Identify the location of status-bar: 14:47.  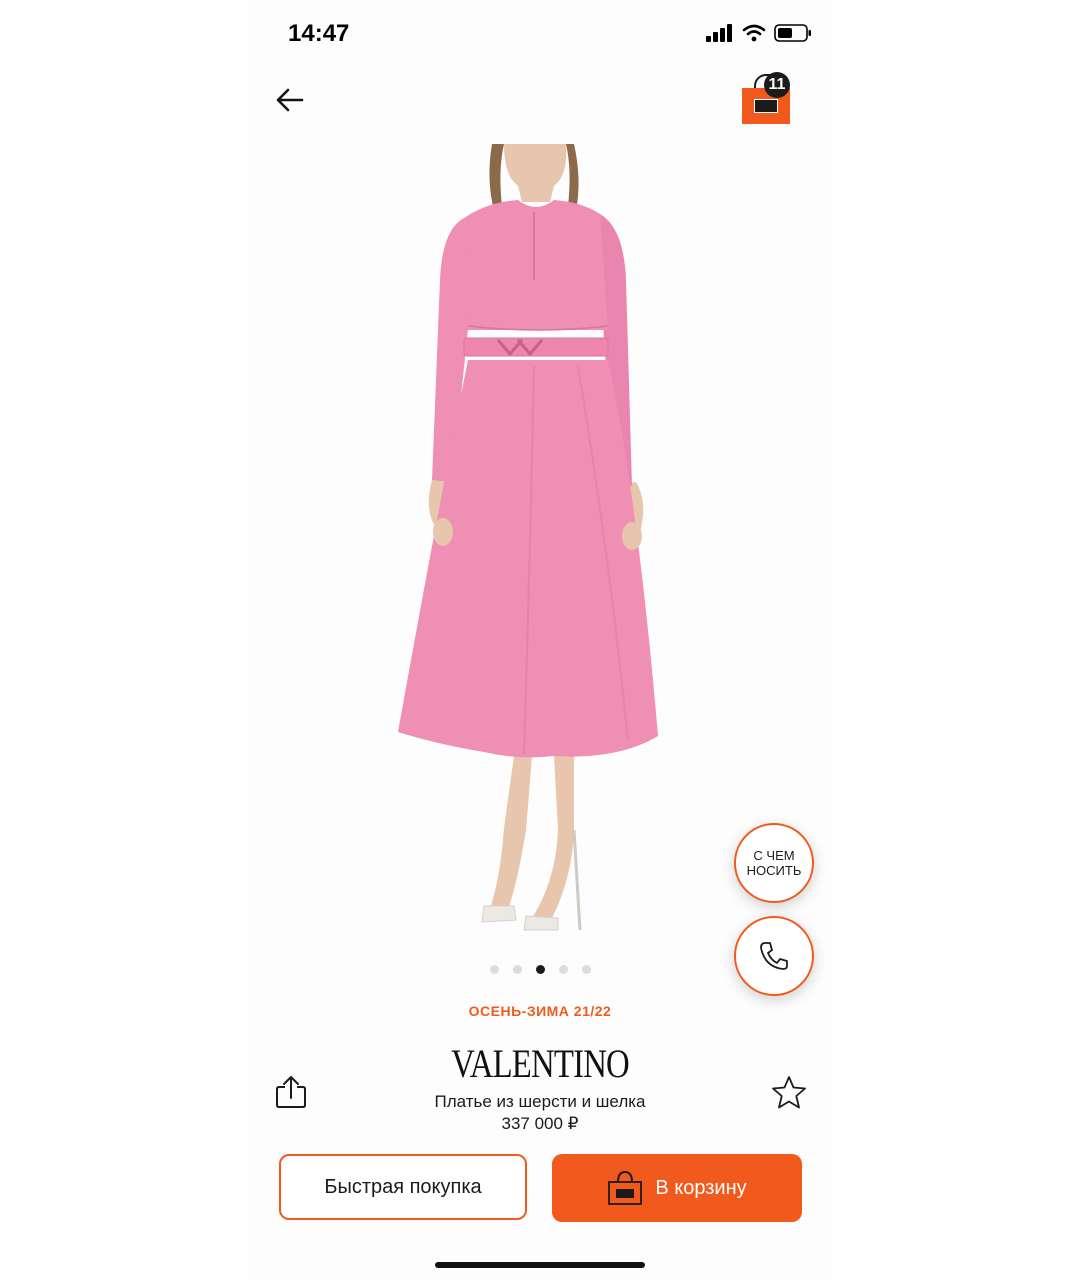
(540, 35).